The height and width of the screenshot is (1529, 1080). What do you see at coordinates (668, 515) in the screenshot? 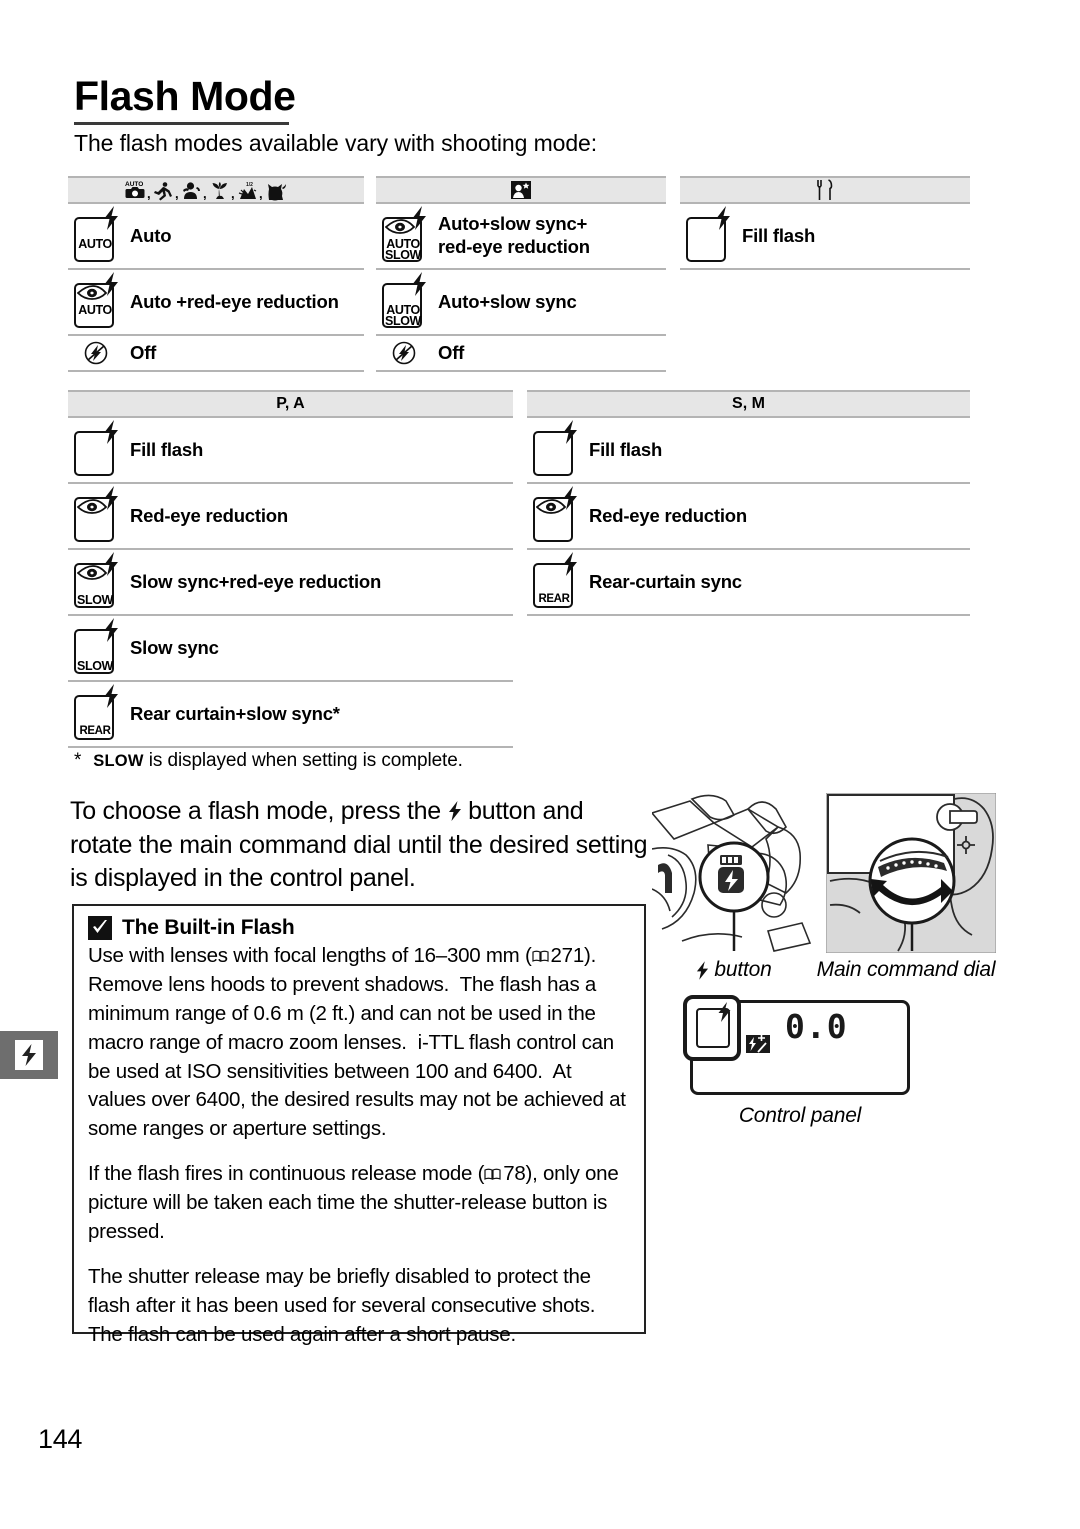
I see `flash-mode-label: Red-eye reduction` at bounding box center [668, 515].